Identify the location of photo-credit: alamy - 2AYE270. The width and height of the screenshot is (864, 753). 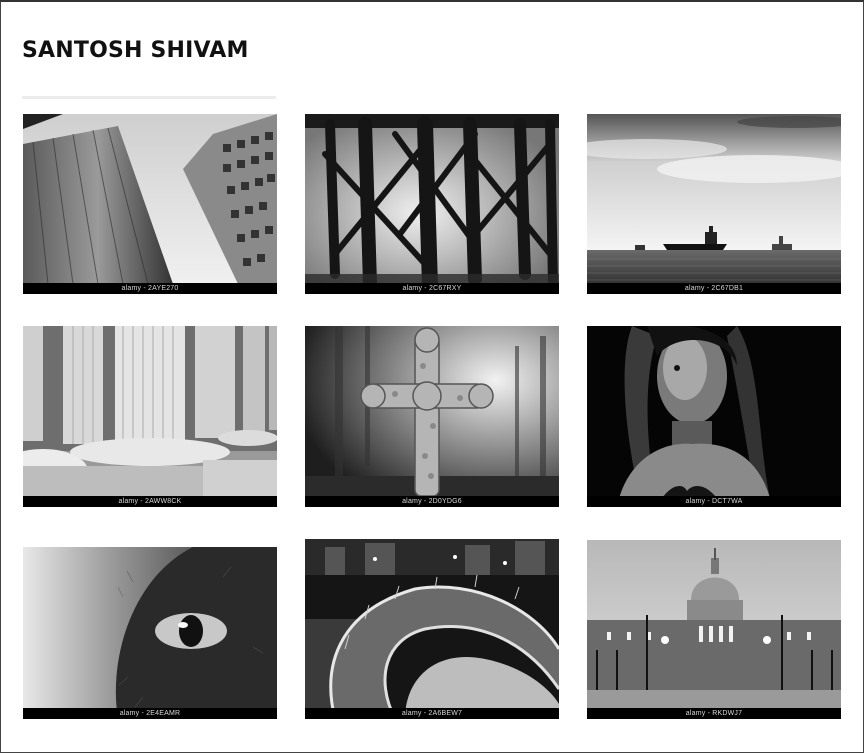
(150, 288).